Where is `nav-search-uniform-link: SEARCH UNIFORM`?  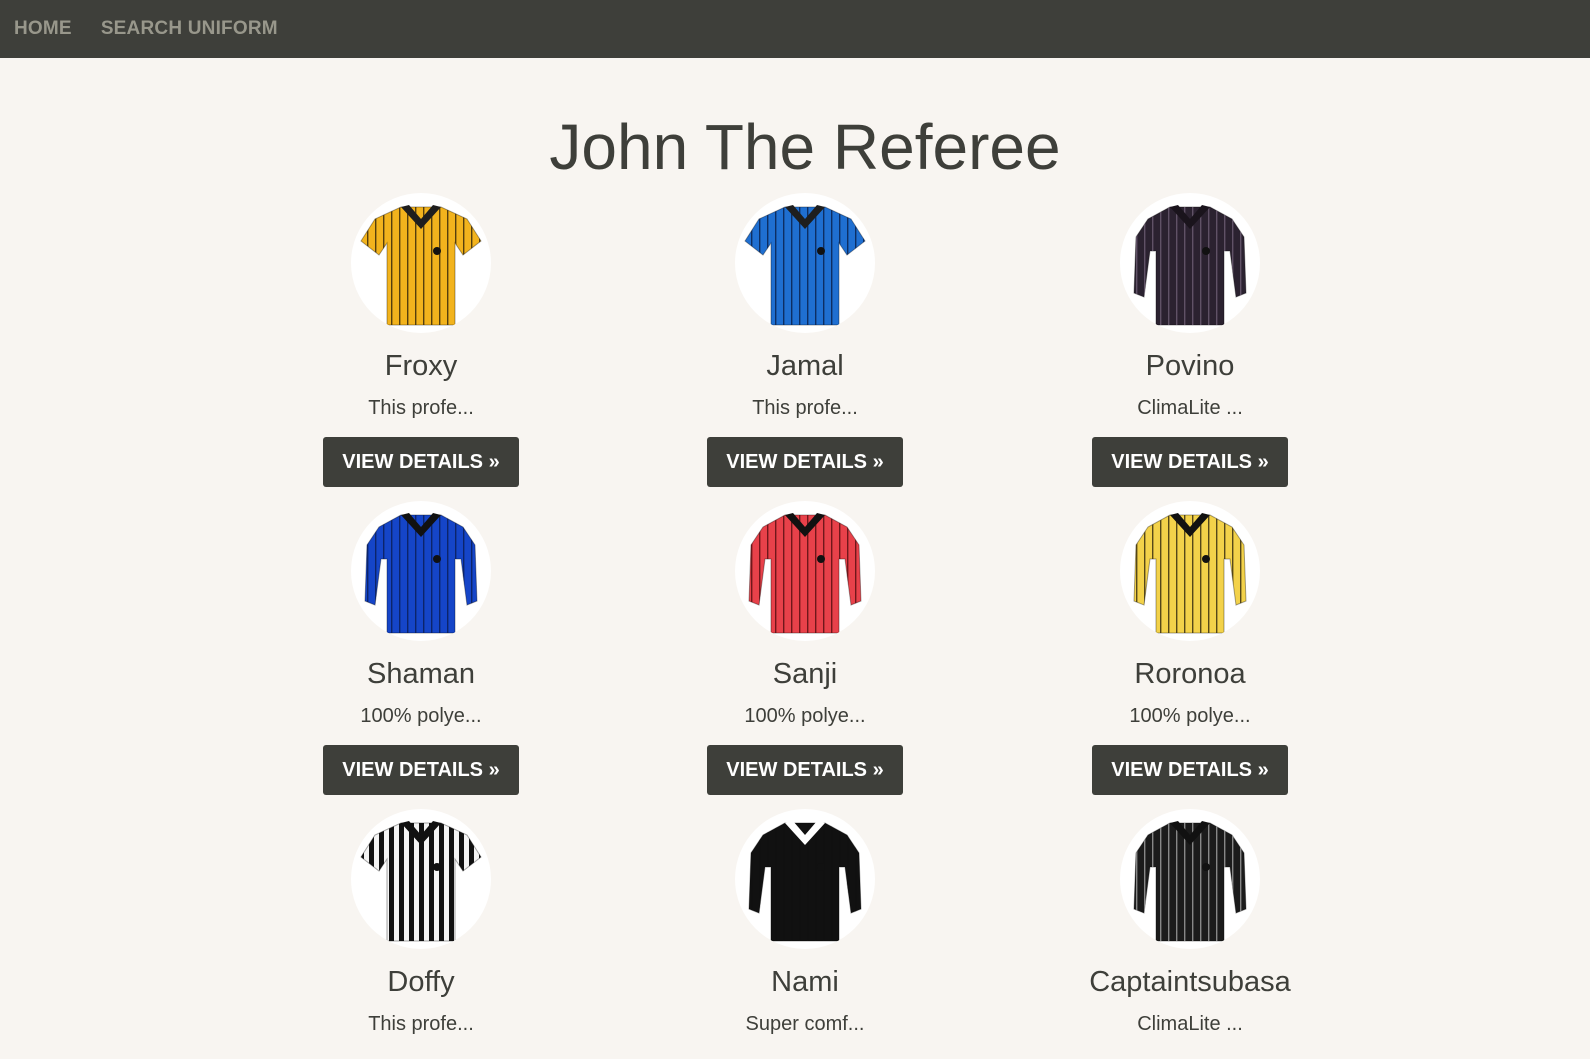 nav-search-uniform-link: SEARCH UNIFORM is located at coordinates (189, 29).